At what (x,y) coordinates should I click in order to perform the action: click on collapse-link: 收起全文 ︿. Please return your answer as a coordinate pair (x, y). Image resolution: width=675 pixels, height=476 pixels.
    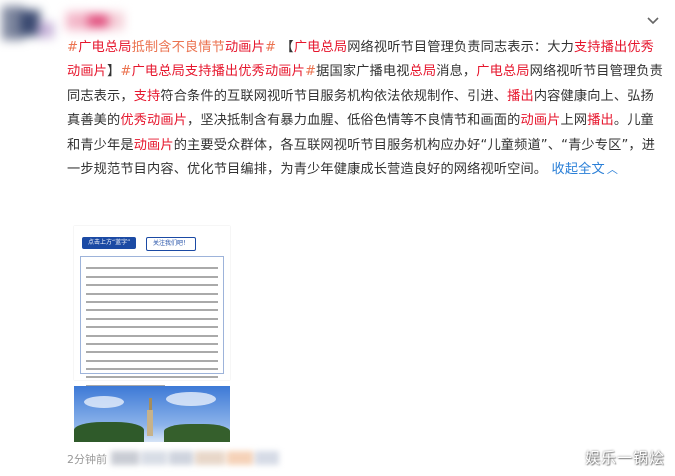
    Looking at the image, I should click on (585, 169).